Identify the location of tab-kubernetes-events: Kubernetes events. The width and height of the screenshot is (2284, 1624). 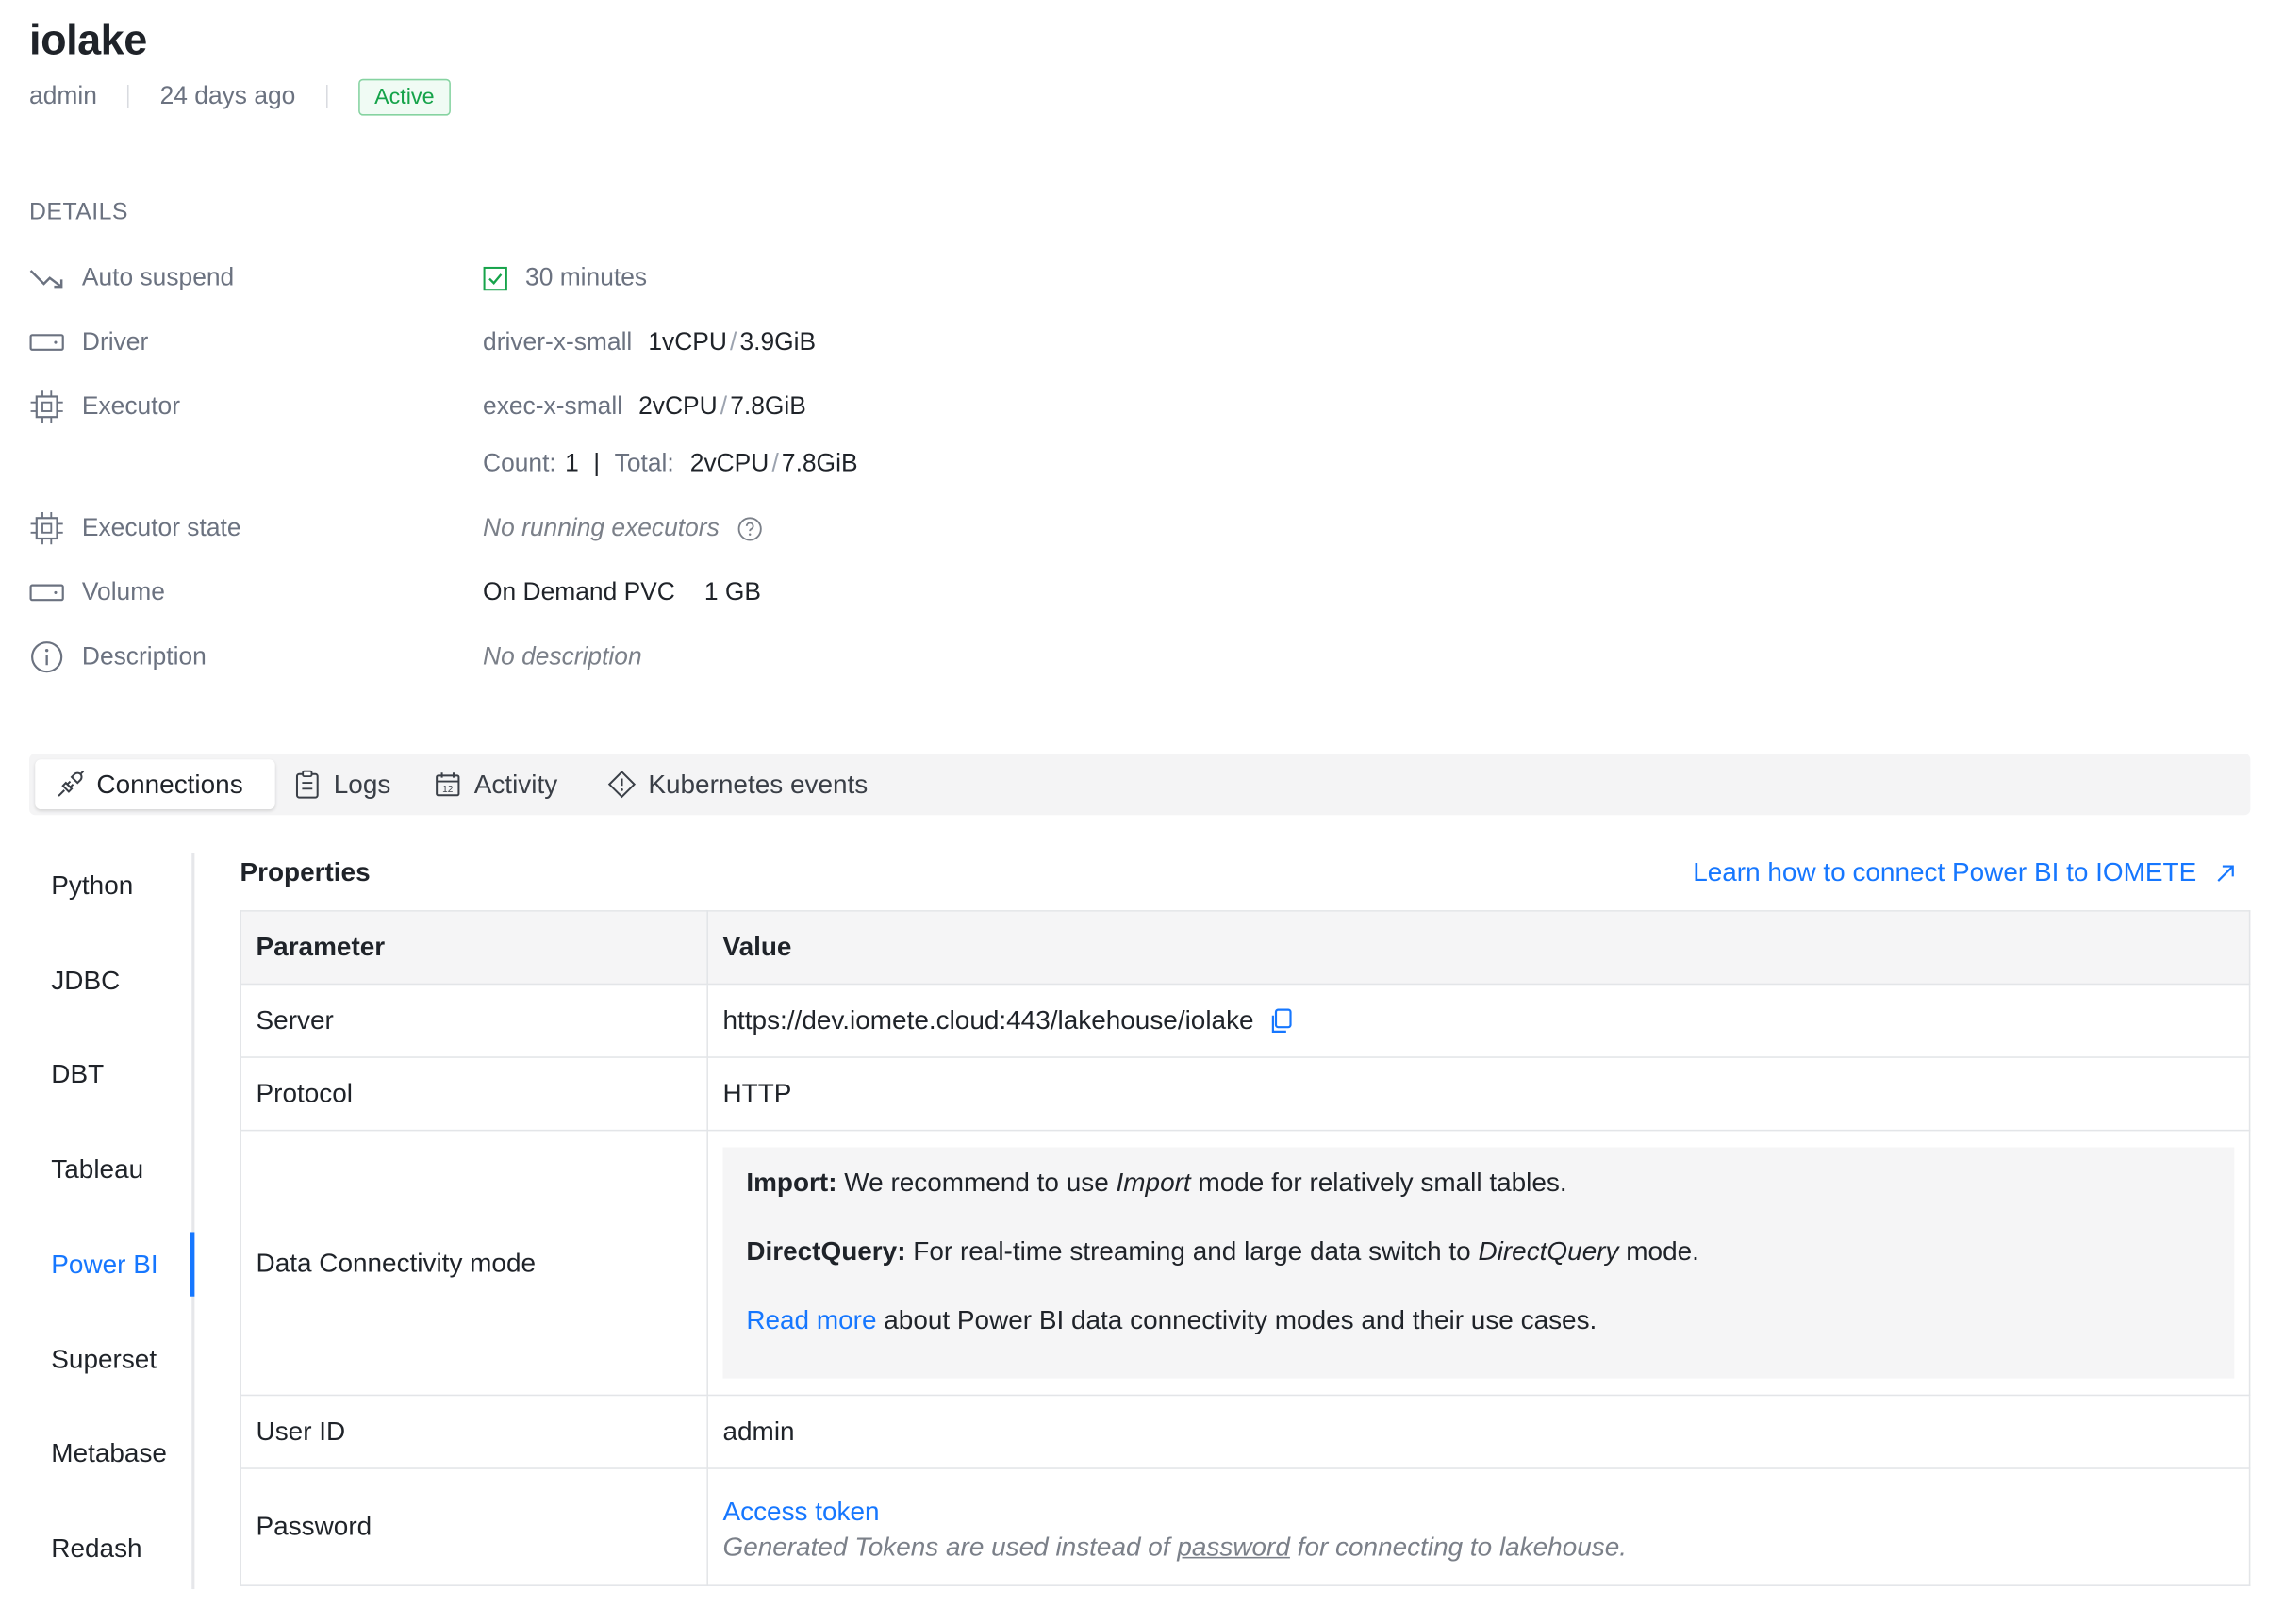
(737, 784).